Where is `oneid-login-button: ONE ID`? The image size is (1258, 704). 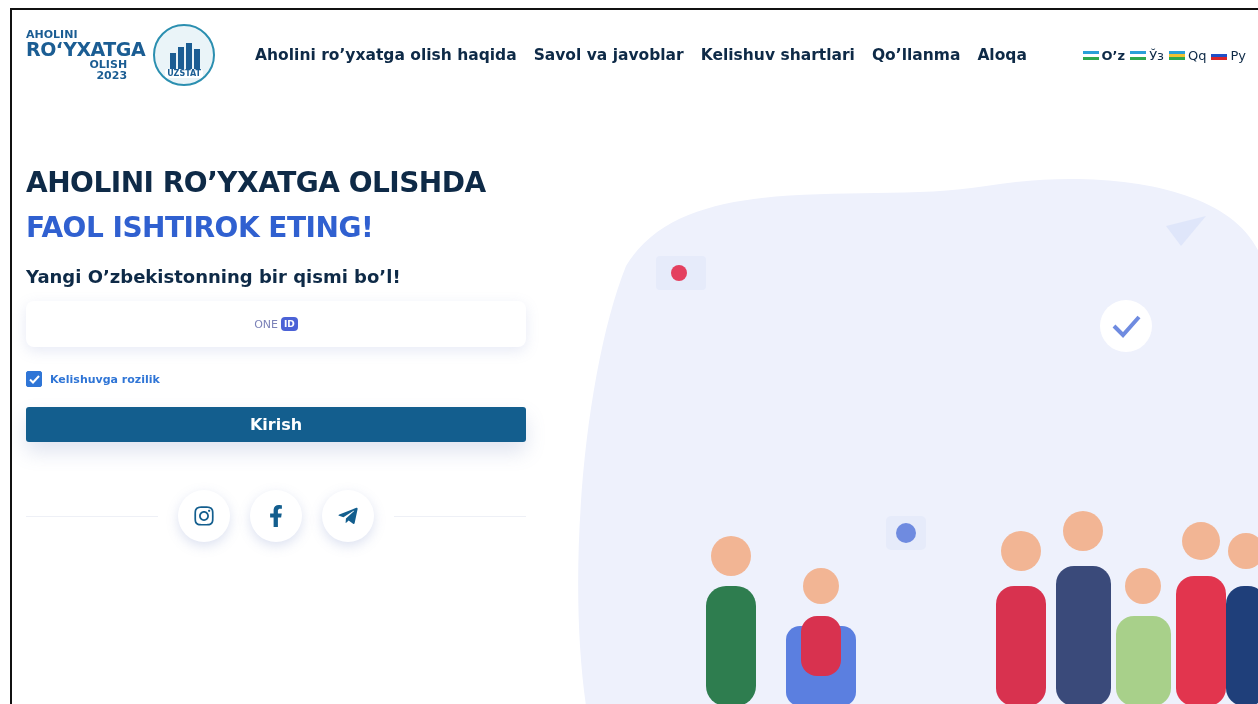
oneid-login-button: ONE ID is located at coordinates (276, 324).